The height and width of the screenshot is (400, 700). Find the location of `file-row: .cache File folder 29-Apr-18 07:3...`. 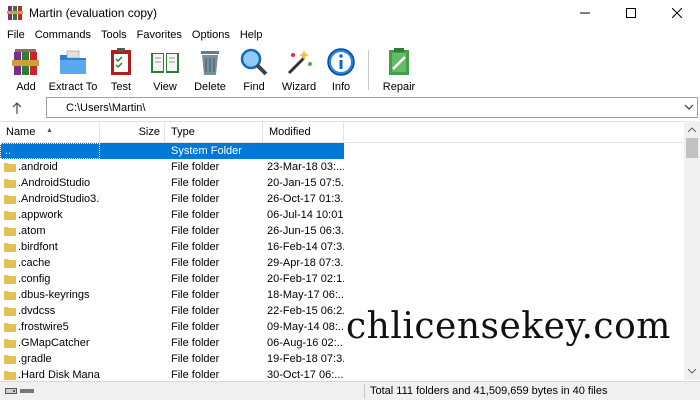

file-row: .cache File folder 29-Apr-18 07:3... is located at coordinates (342, 263).